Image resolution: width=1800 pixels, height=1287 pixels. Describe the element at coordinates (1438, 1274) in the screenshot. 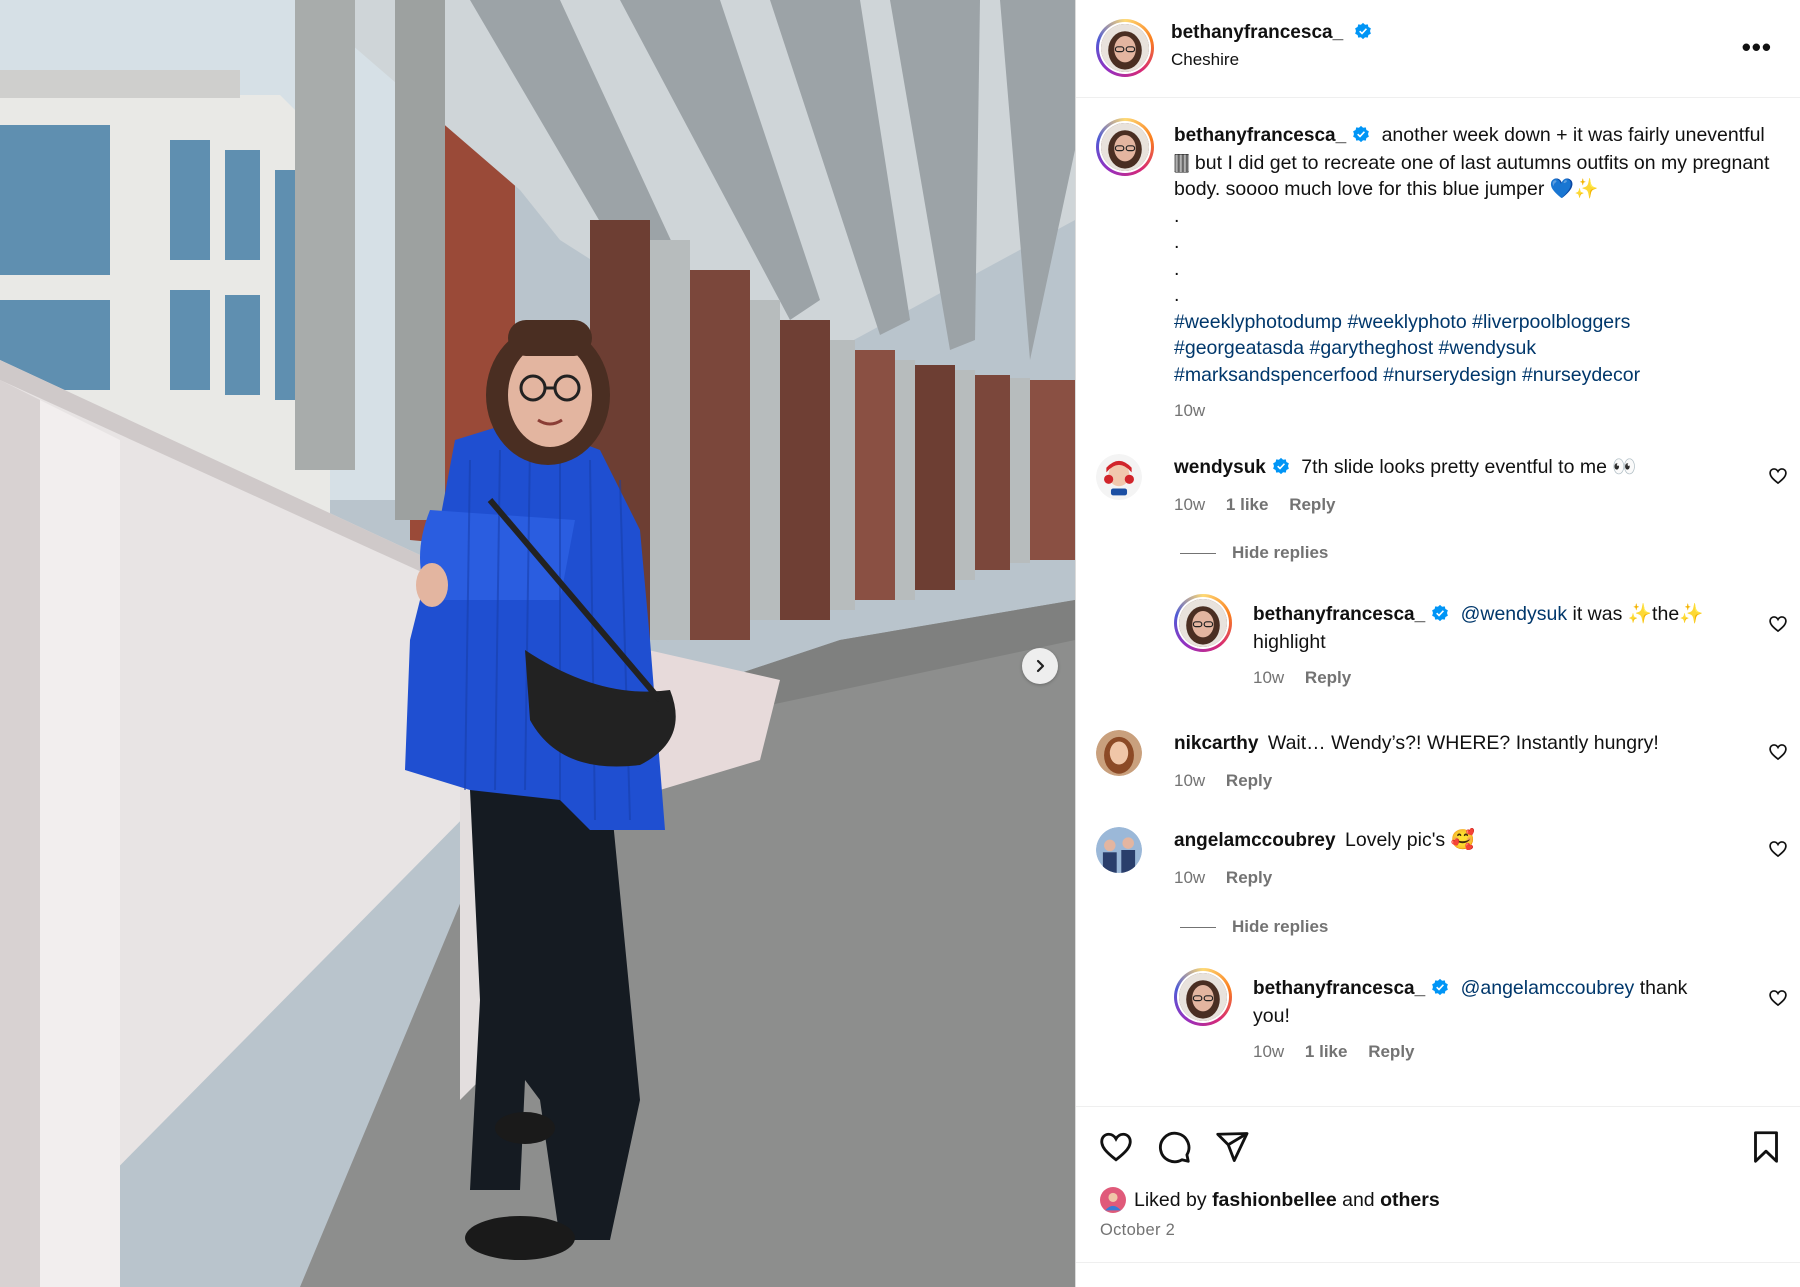

I see `add-comment-area` at that location.